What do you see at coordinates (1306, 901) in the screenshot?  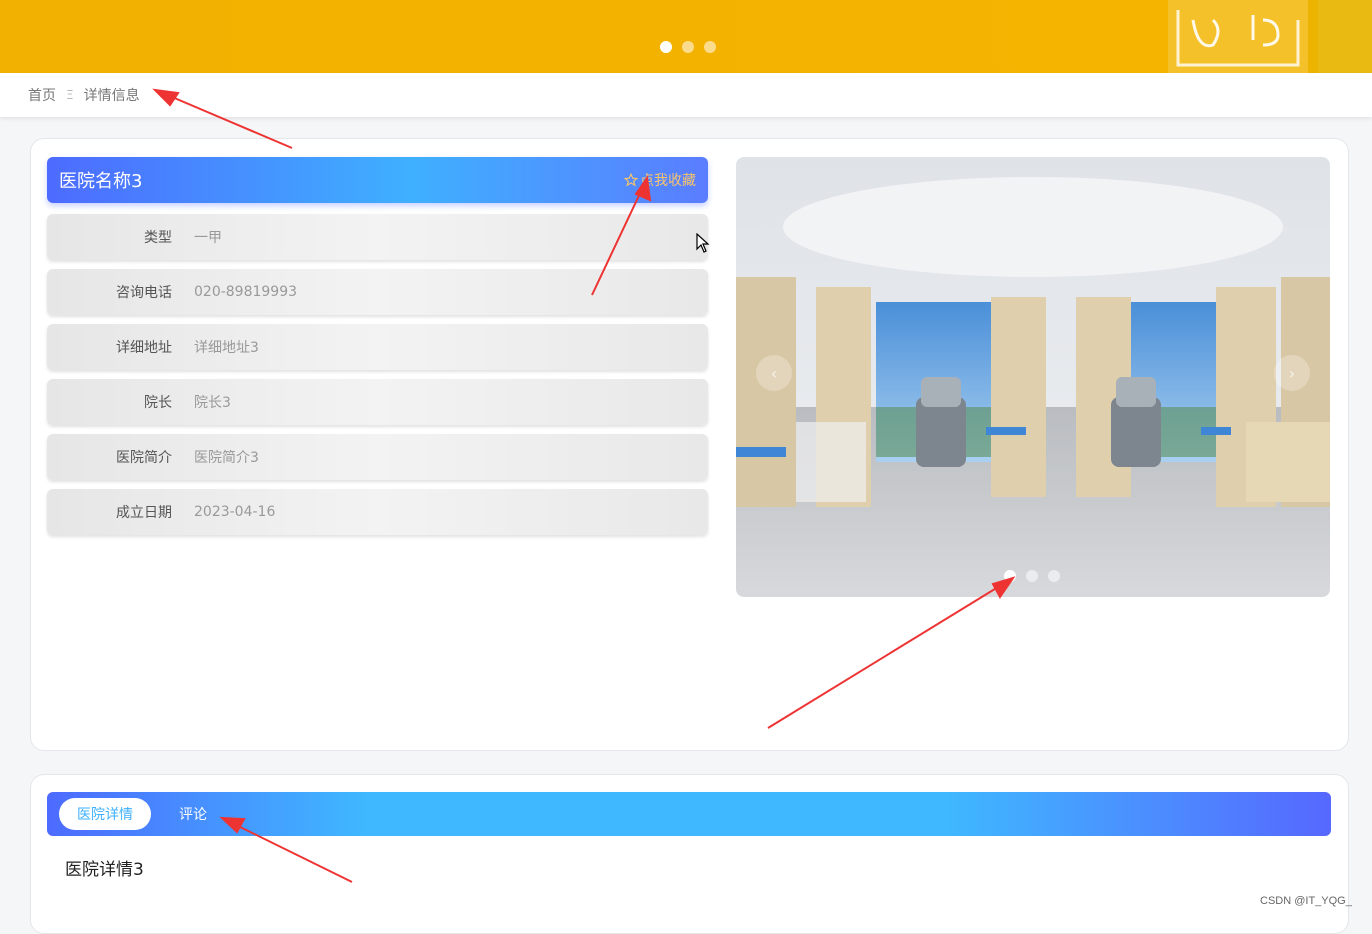 I see `watermark: CSDN @IT_YQG_` at bounding box center [1306, 901].